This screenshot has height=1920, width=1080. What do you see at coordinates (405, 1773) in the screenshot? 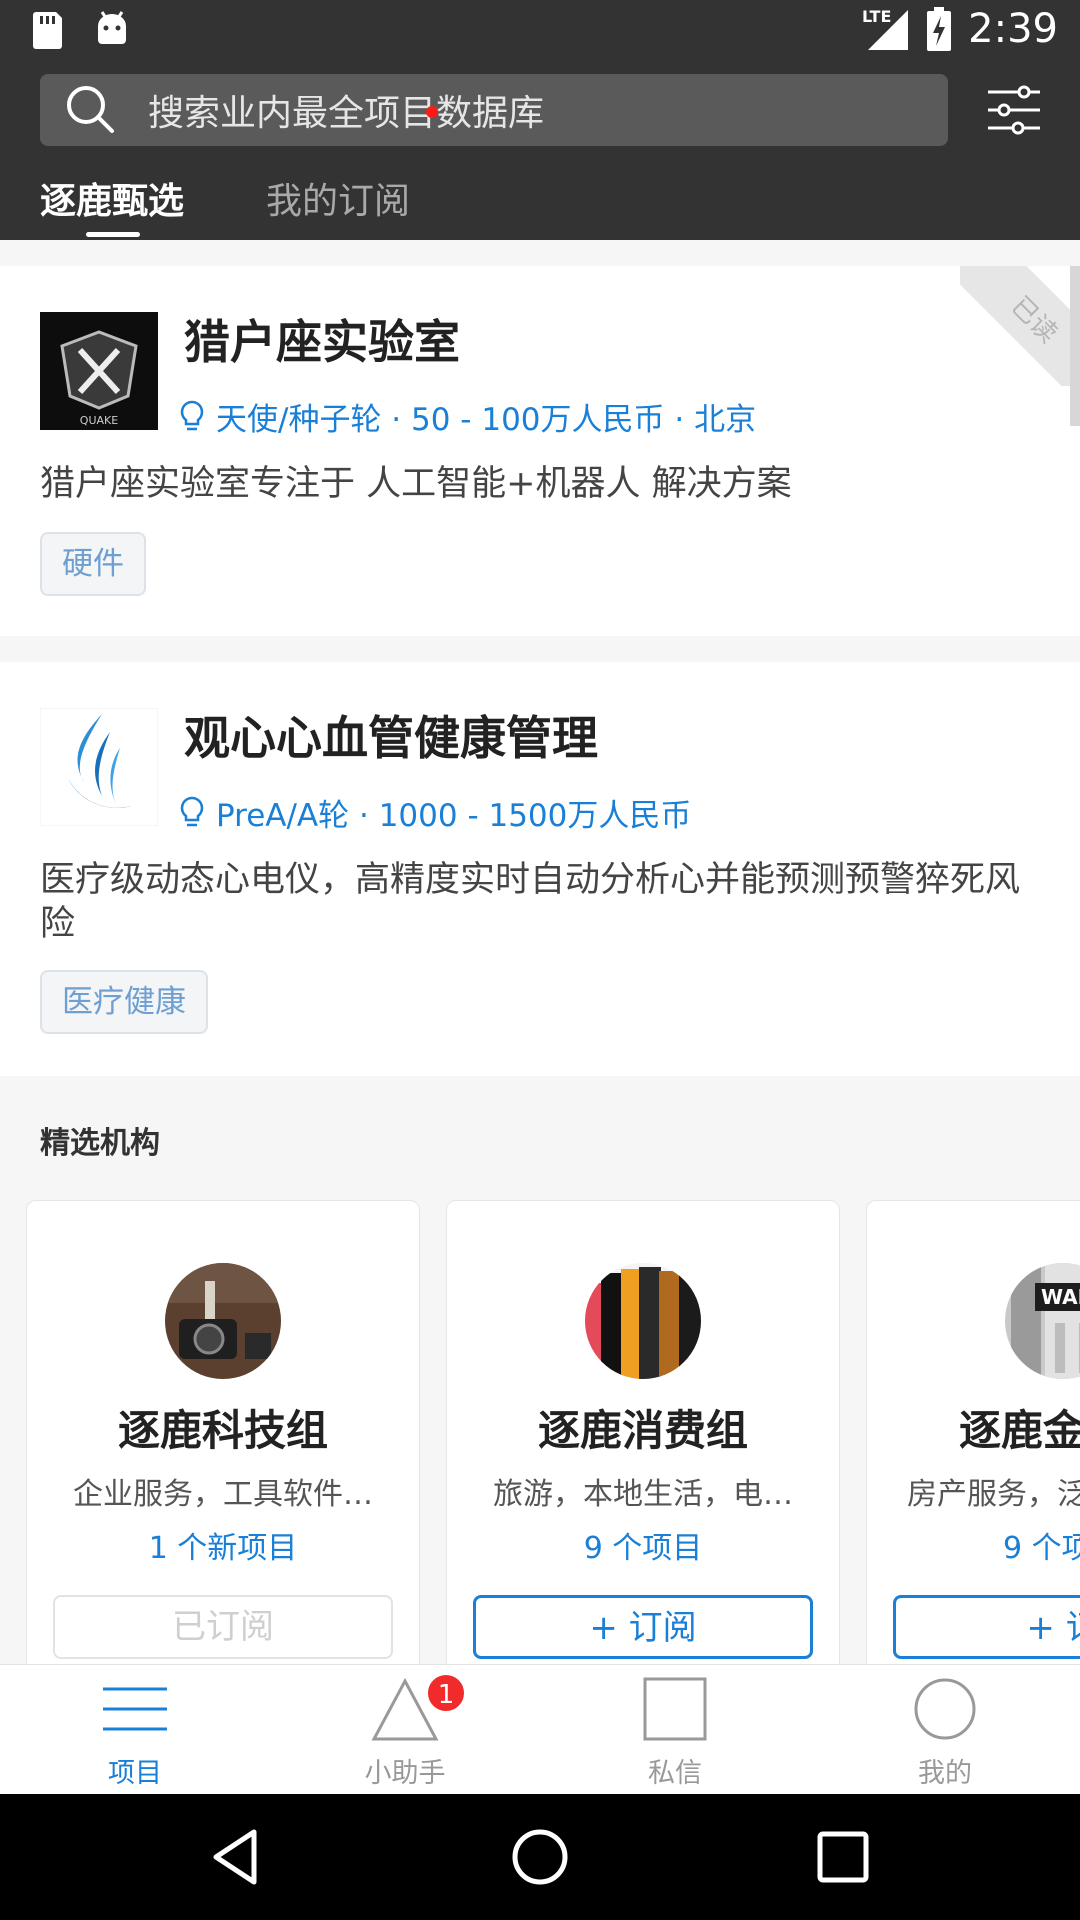
I see `nav-label: 小助手` at bounding box center [405, 1773].